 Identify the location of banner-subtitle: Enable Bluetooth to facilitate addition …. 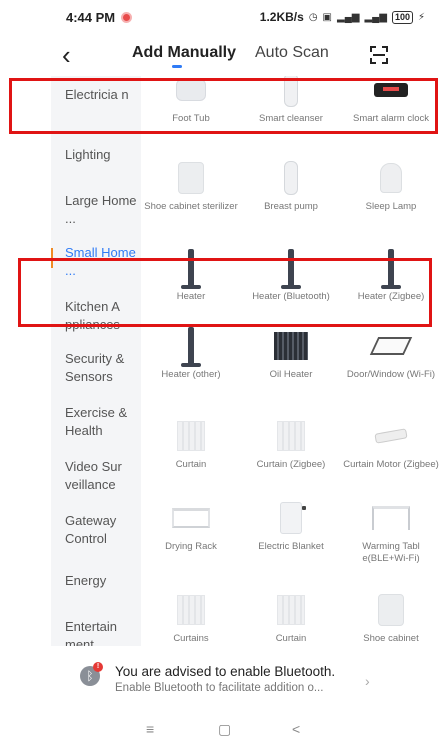
(219, 688).